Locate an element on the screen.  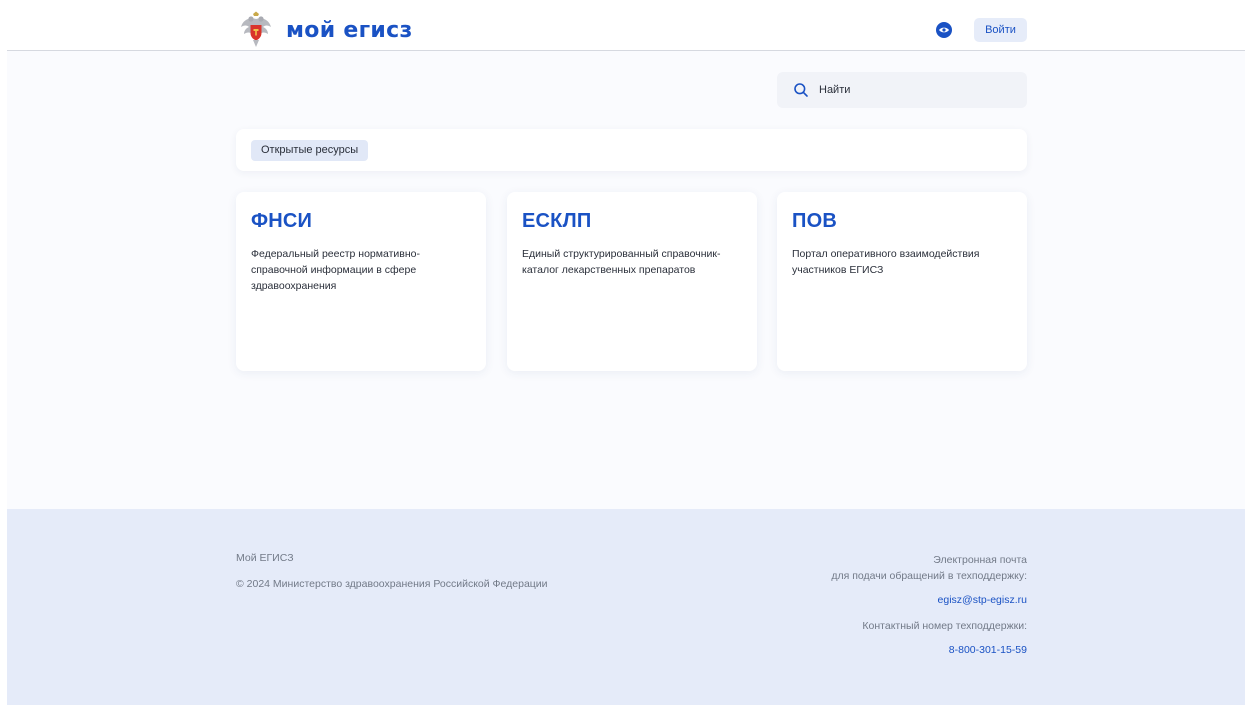
footer-email-link: egisz@stp-egisz.ru is located at coordinates (897, 600).